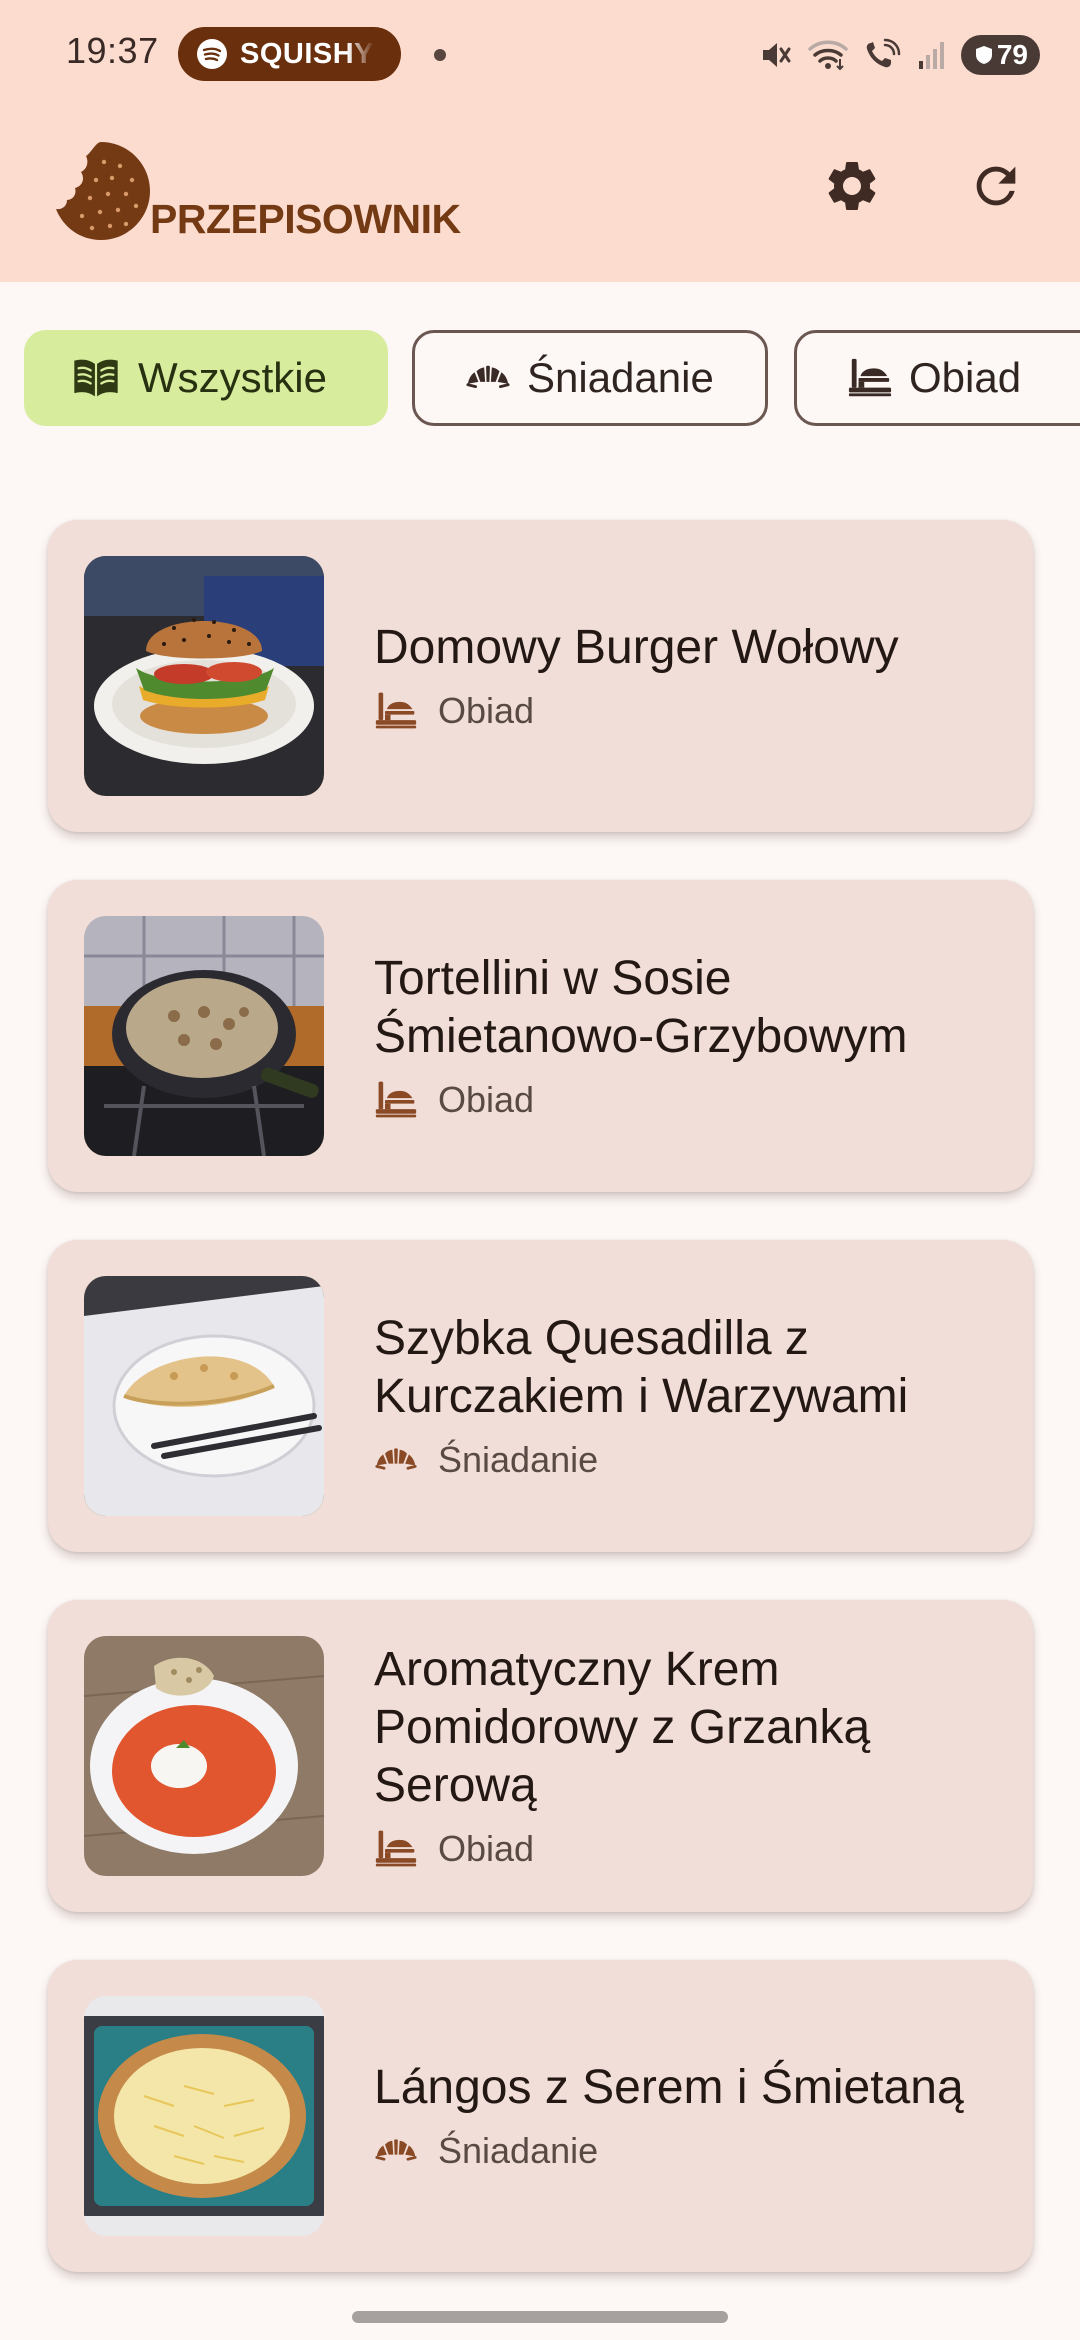 This screenshot has width=1080, height=2340. What do you see at coordinates (540, 2317) in the screenshot?
I see `home-indicator` at bounding box center [540, 2317].